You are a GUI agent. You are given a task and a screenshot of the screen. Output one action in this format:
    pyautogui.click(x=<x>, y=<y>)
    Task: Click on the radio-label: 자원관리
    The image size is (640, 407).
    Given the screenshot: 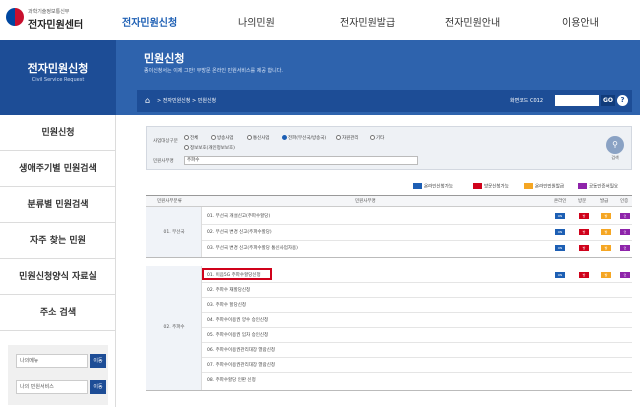 What is the action you would take?
    pyautogui.click(x=350, y=138)
    